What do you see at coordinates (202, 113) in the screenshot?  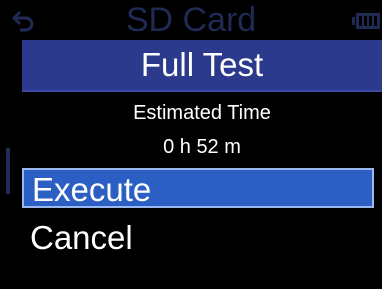 I see `estimated-time-label: Estimated Time` at bounding box center [202, 113].